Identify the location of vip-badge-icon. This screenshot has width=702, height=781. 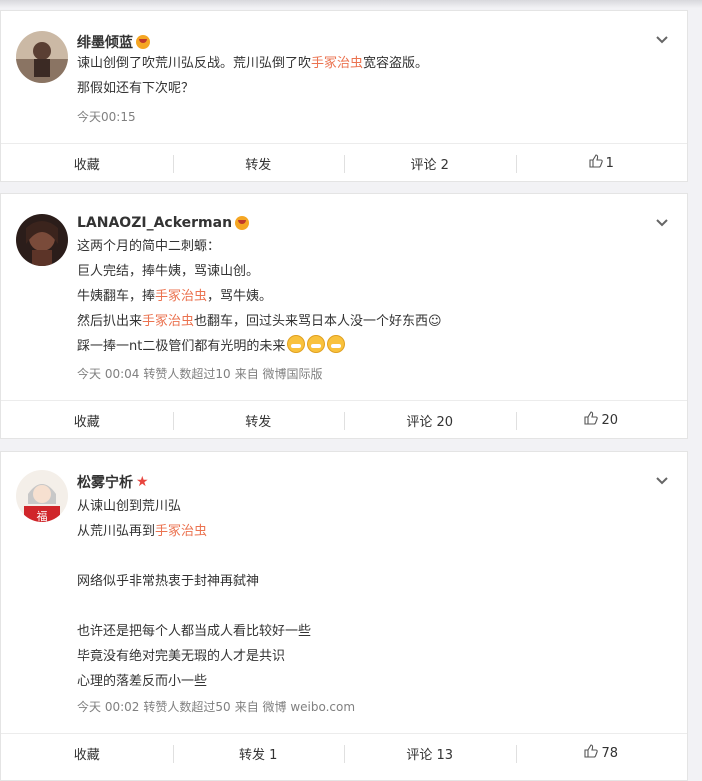
(143, 42).